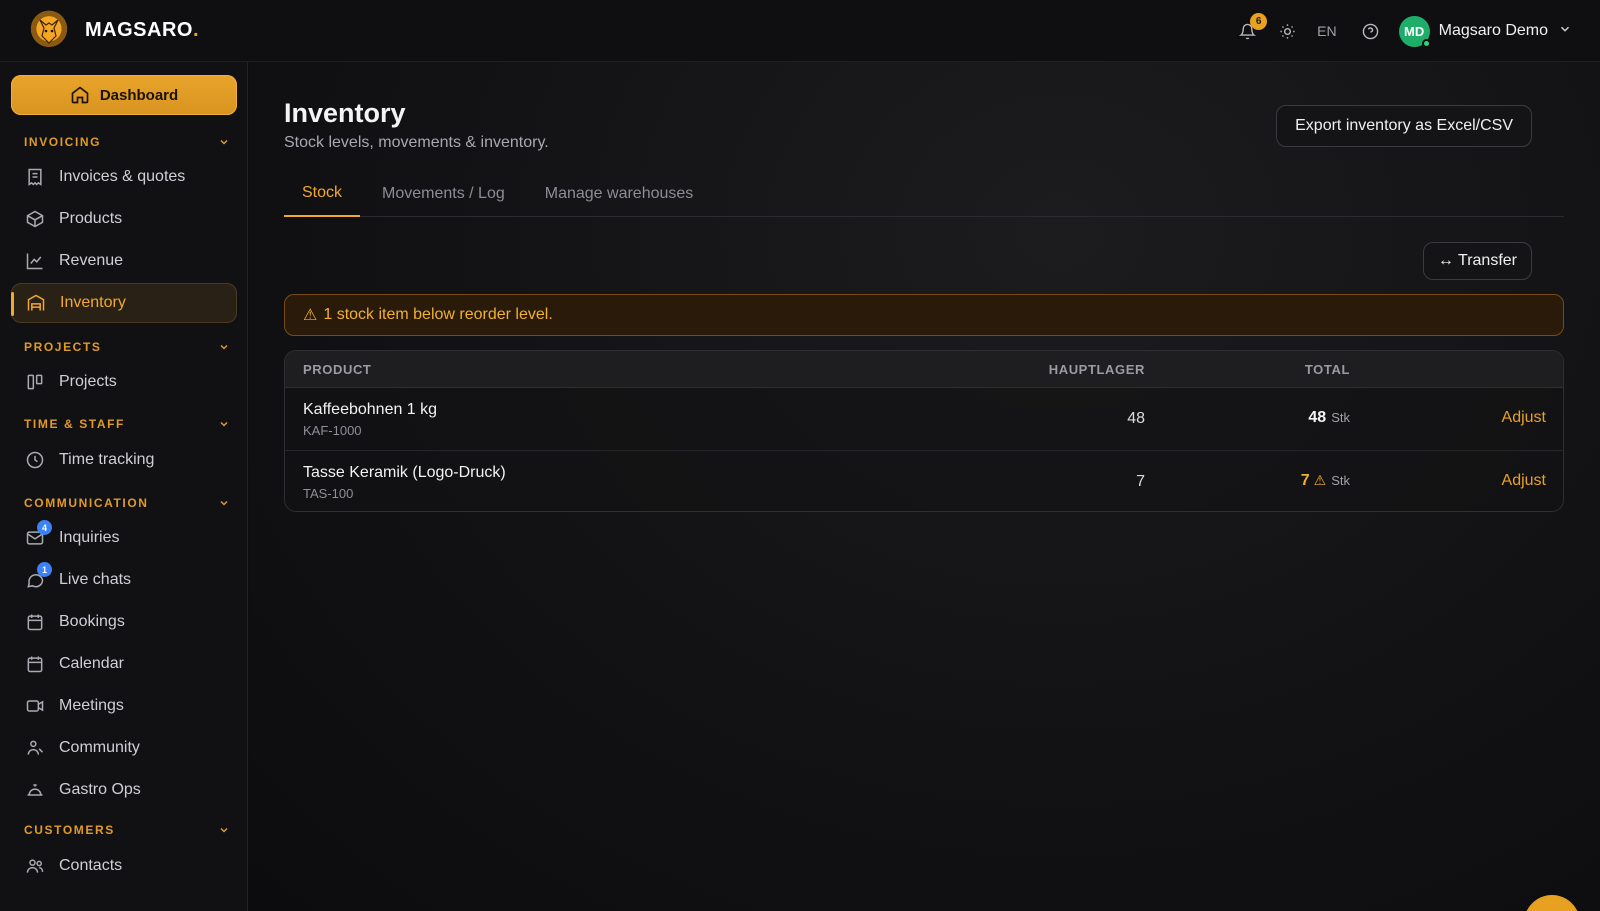 The image size is (1600, 911). I want to click on user-name: Magsaro Demo, so click(1493, 30).